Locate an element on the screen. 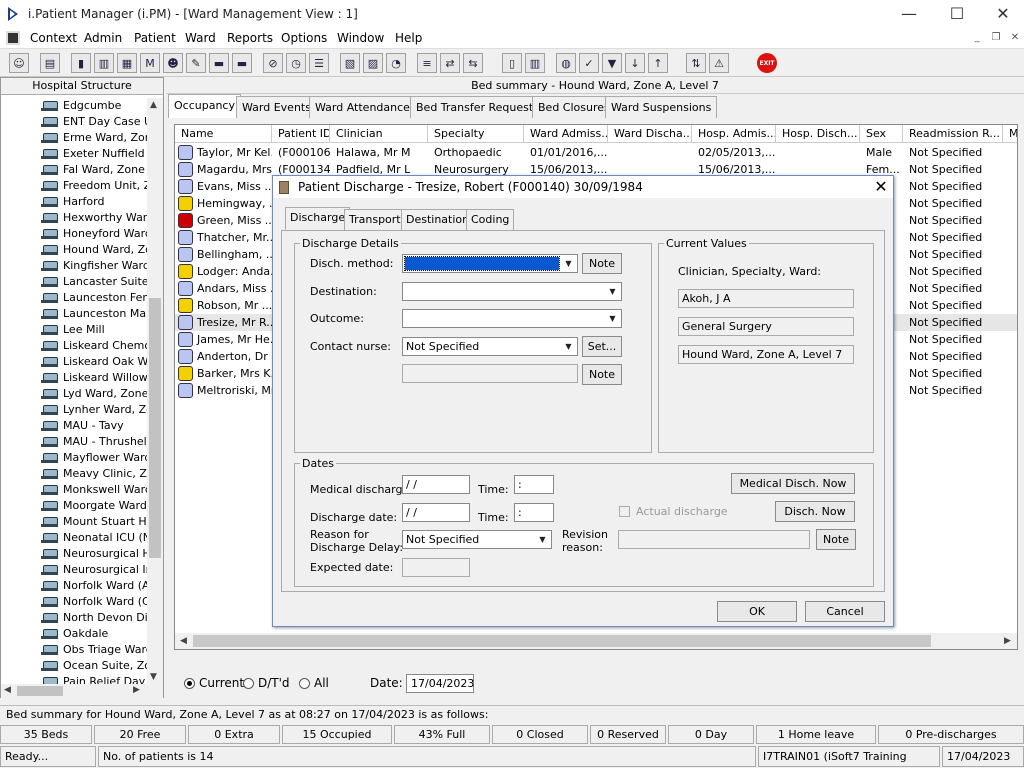 The height and width of the screenshot is (768, 1024). ward-tree-item: Fal Ward, Zone E is located at coordinates (74, 170).